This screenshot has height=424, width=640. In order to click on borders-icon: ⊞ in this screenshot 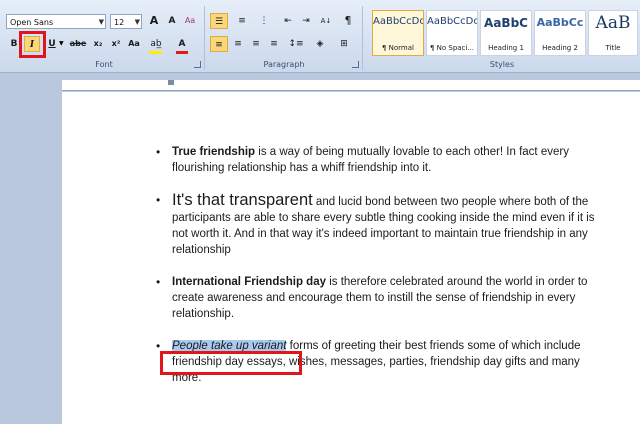, I will do `click(344, 44)`.